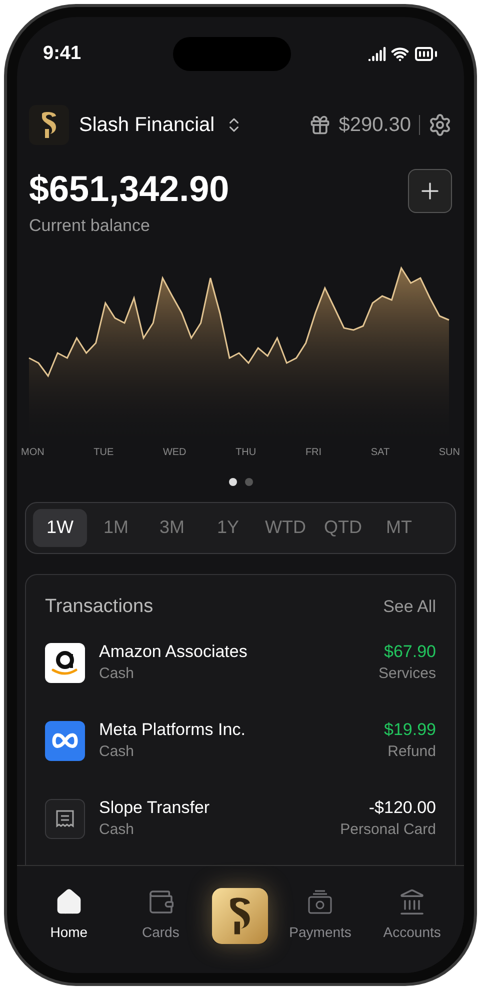 This screenshot has height=990, width=481. I want to click on transaction-row: Amazon Associates Cash $67.90 Services, so click(240, 663).